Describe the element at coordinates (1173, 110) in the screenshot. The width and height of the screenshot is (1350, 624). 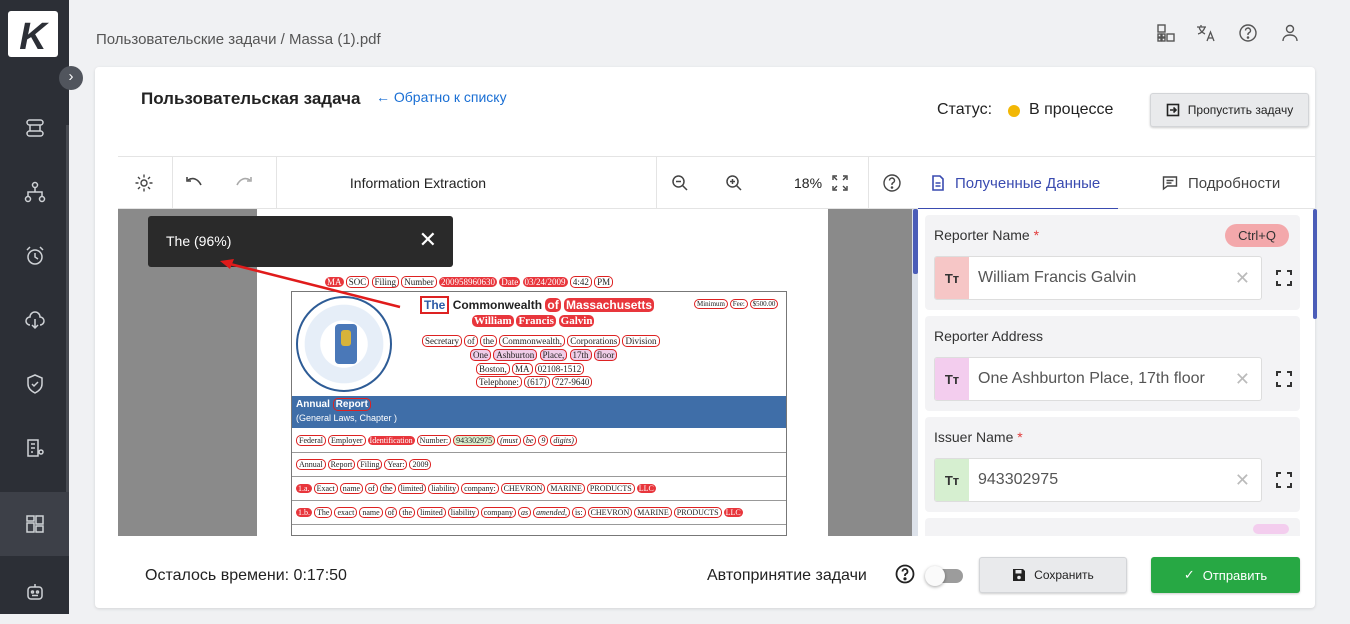
I see `exit-icon` at that location.